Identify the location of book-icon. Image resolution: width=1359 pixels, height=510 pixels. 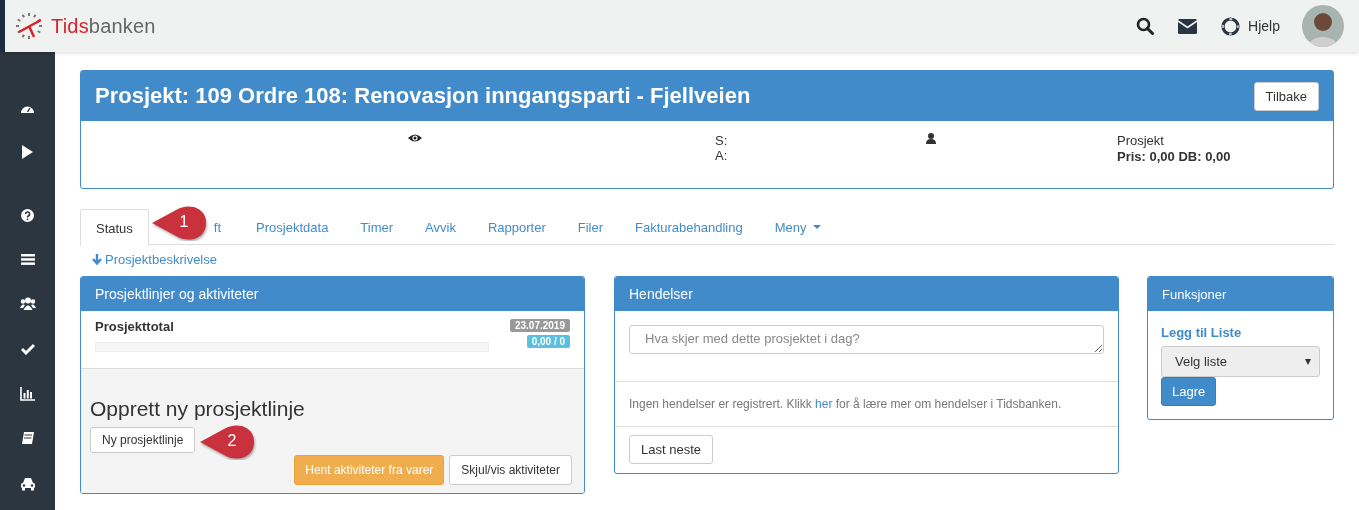
(27, 438).